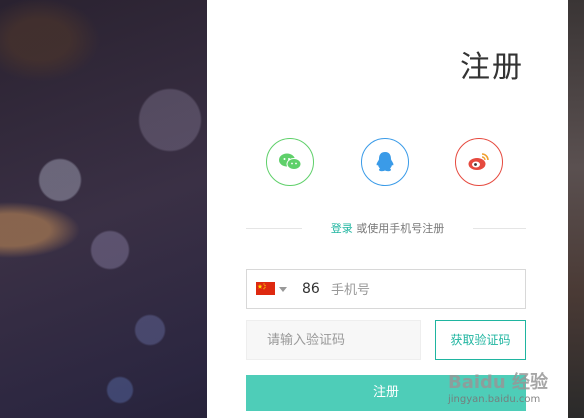  What do you see at coordinates (498, 382) in the screenshot?
I see `watermark-brand: Baidu 经验` at bounding box center [498, 382].